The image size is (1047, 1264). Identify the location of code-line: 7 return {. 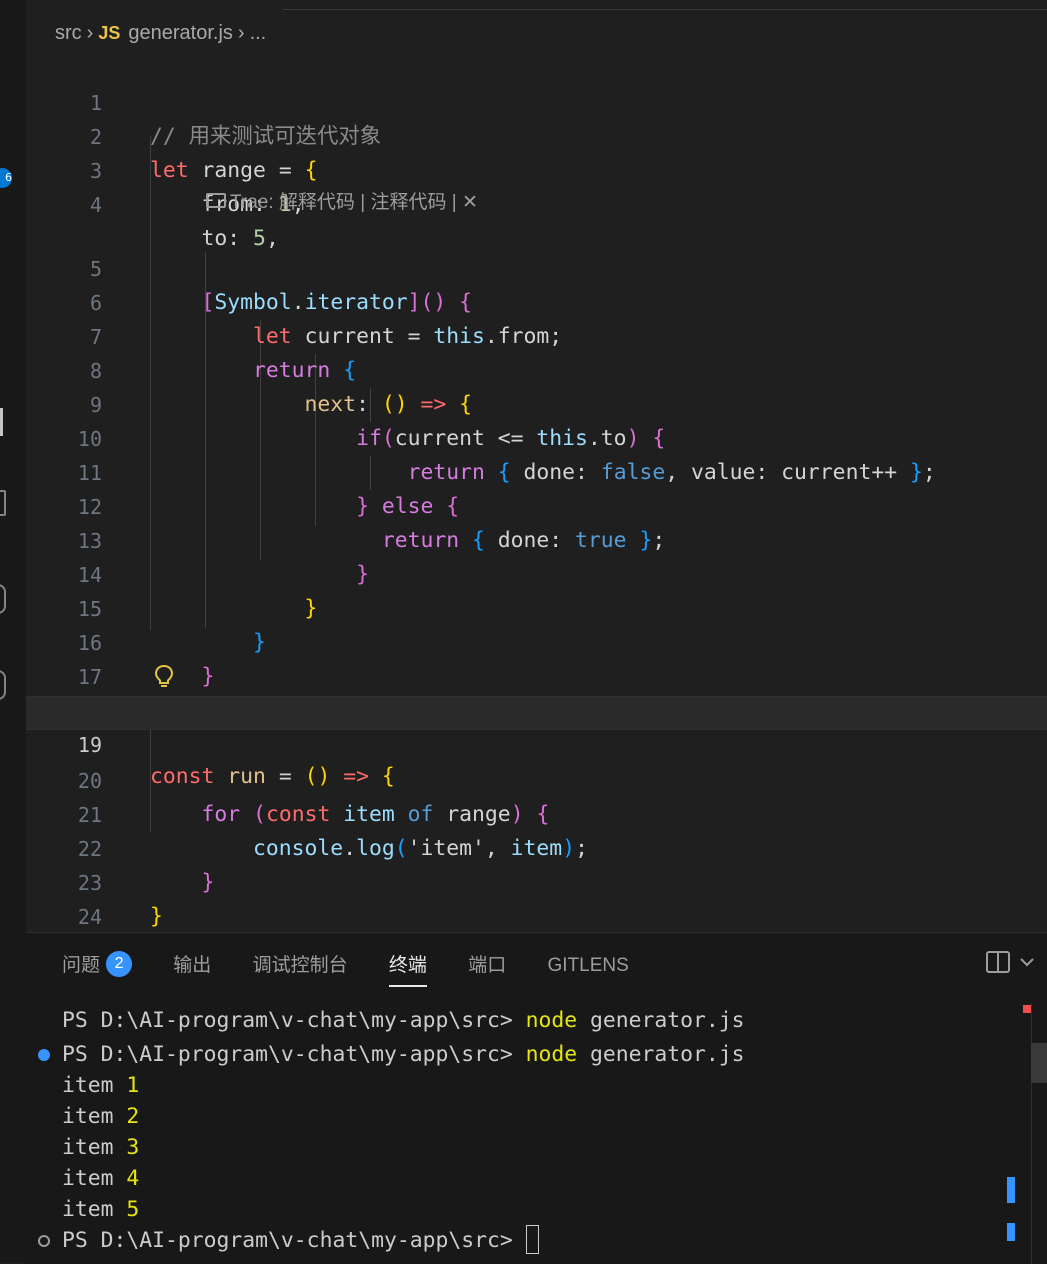
(536, 334).